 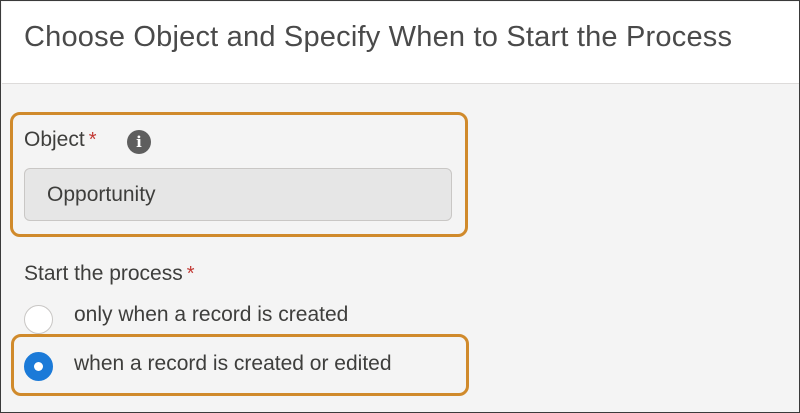 I want to click on radio-selected-dot, so click(x=38, y=366).